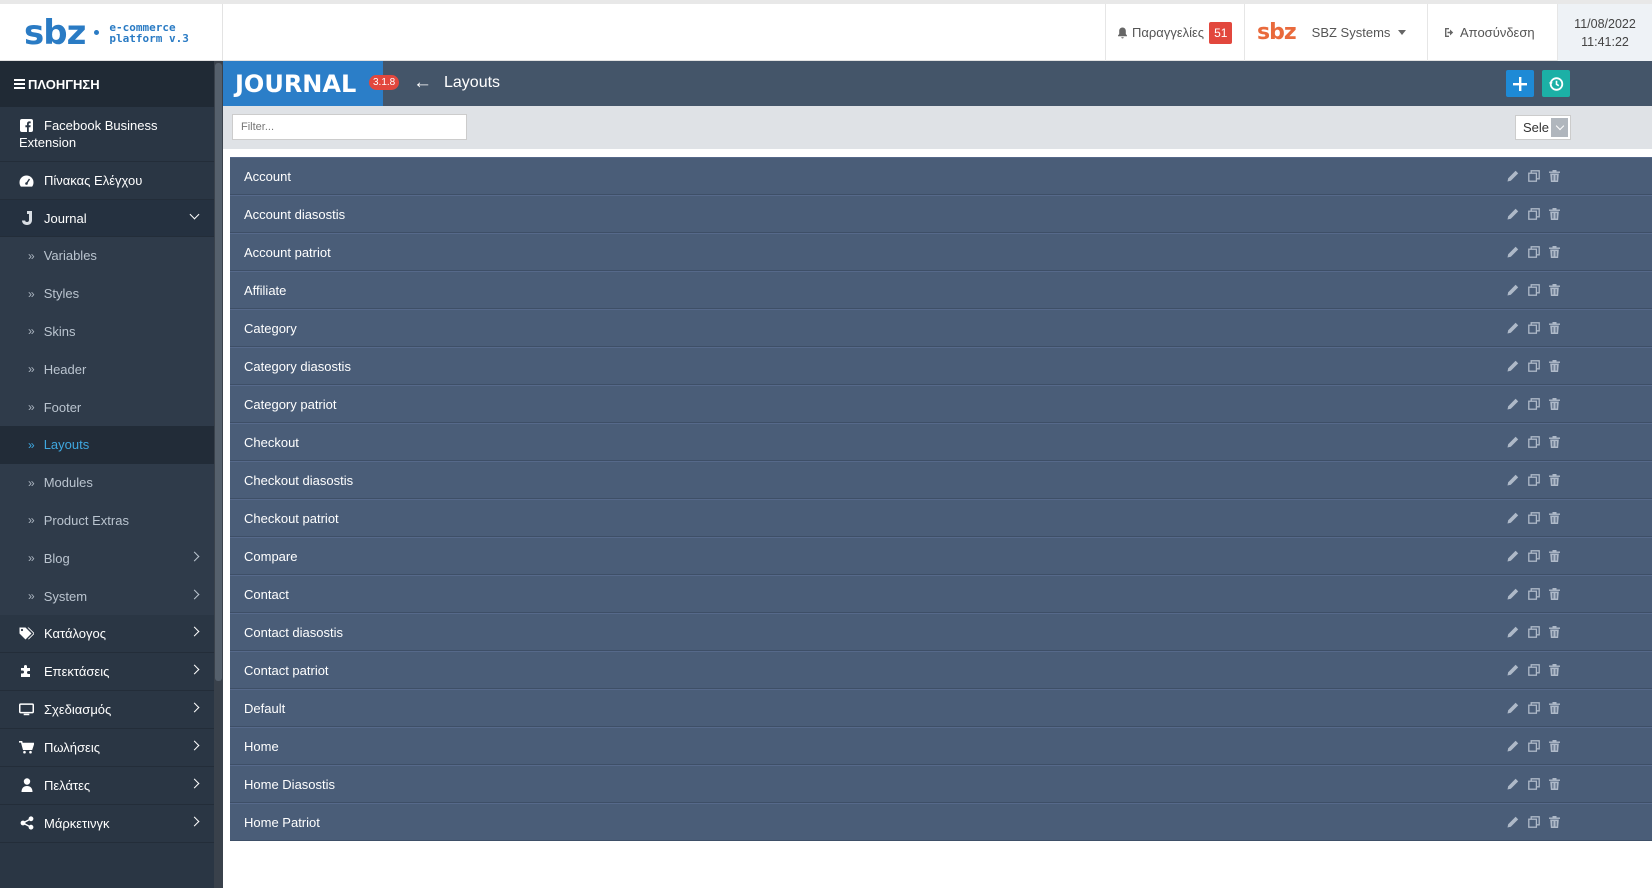 The width and height of the screenshot is (1652, 888). I want to click on layout-row: Category diasostis, so click(941, 366).